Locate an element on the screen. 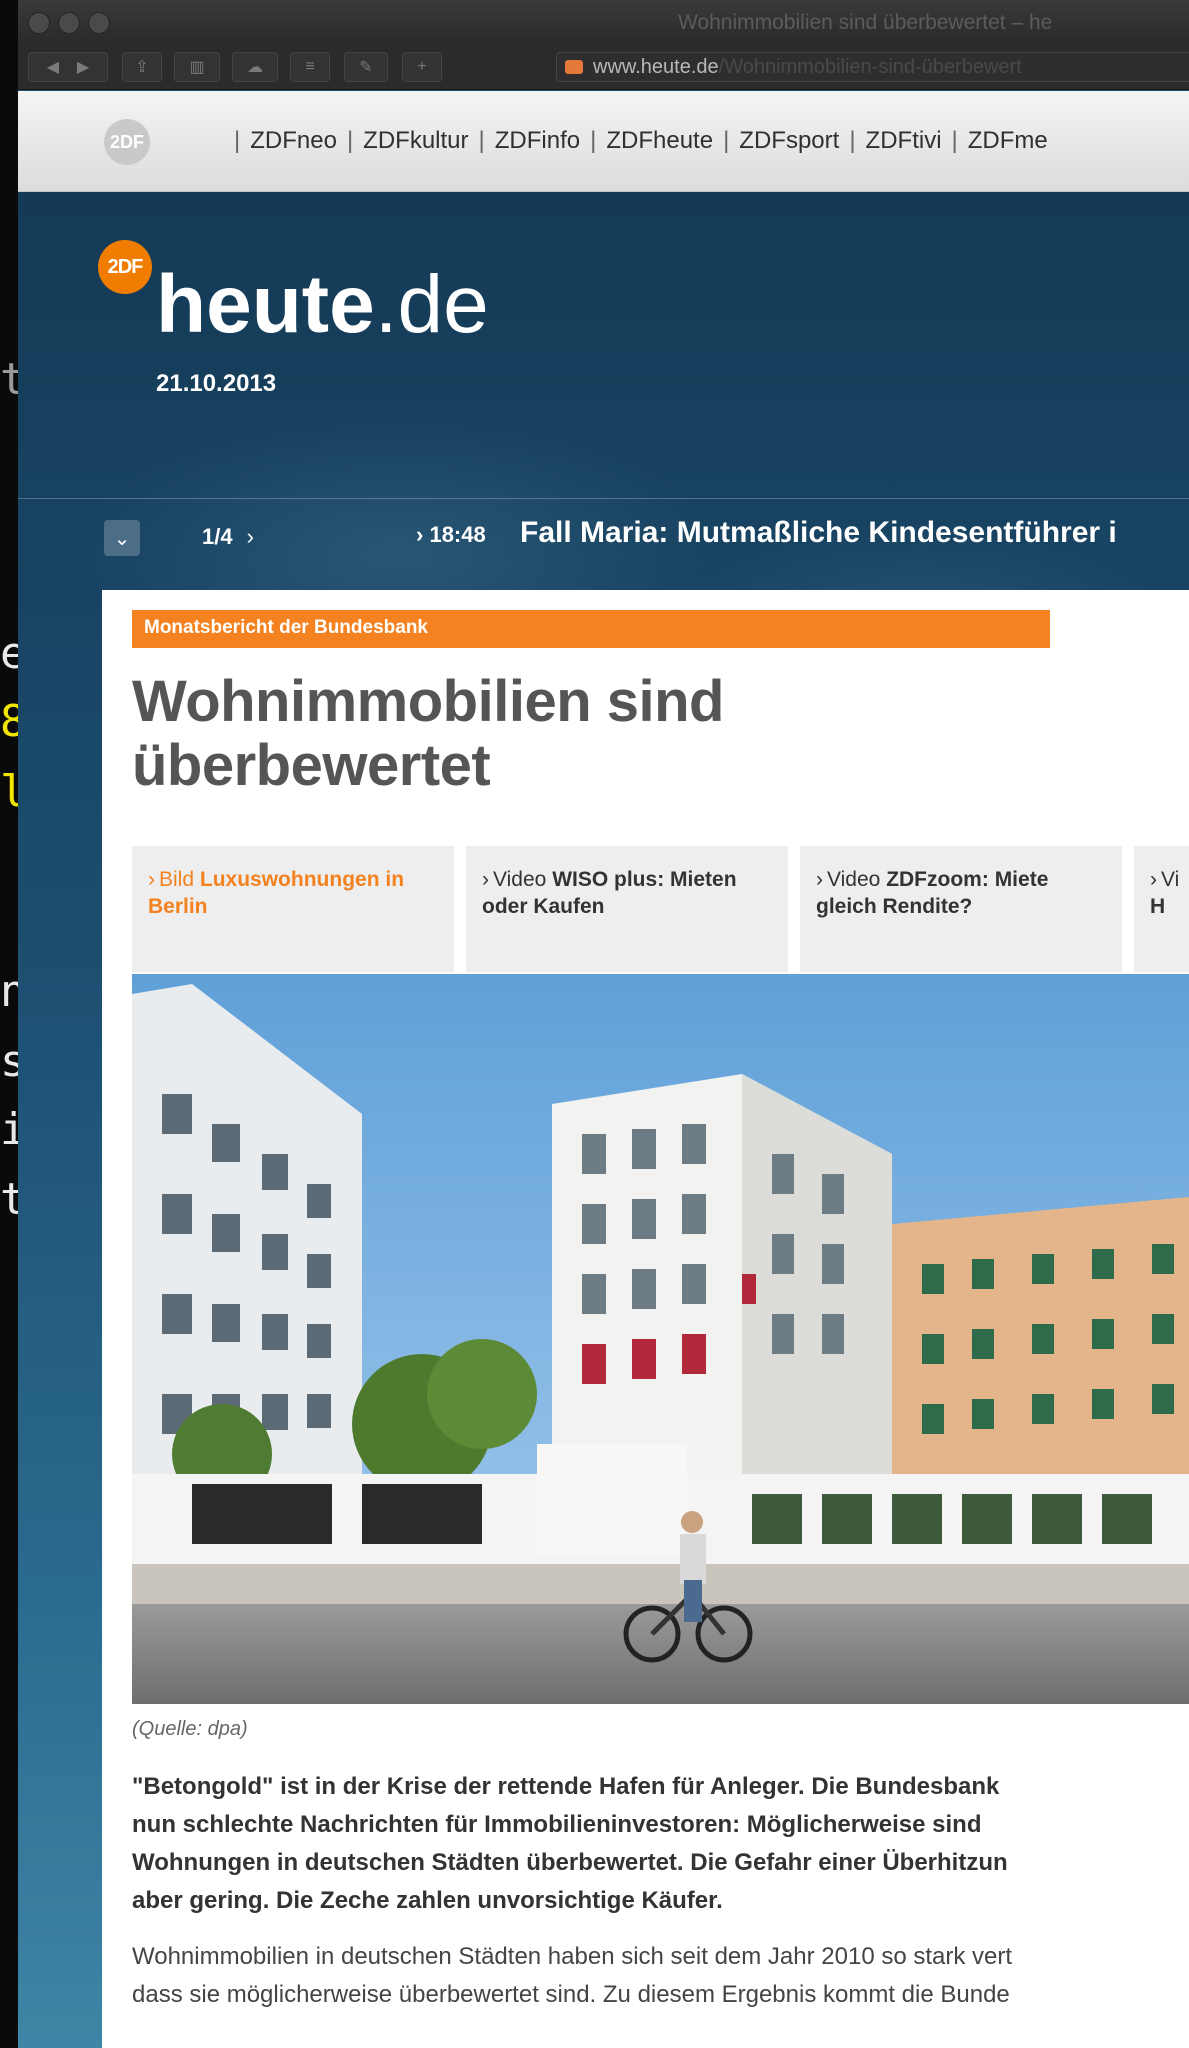 This screenshot has height=2048, width=1189. tools-button: ✎ is located at coordinates (366, 67).